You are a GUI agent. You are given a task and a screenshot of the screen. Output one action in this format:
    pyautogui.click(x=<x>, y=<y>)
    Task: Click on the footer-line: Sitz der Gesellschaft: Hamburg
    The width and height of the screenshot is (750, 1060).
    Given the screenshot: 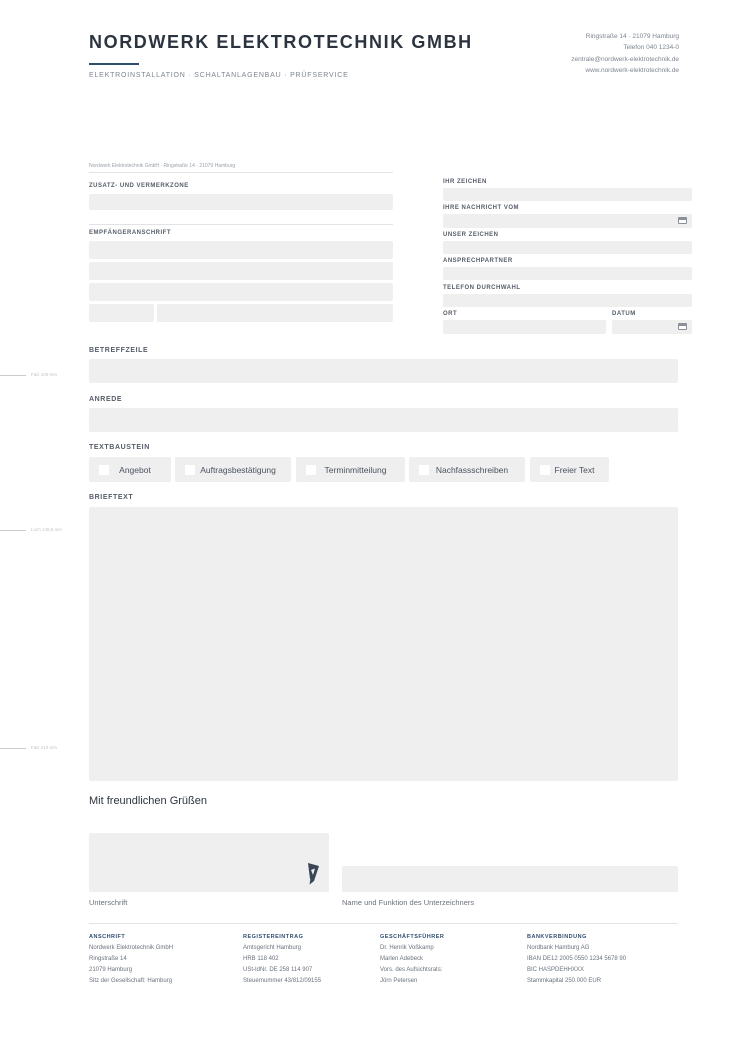 What is the action you would take?
    pyautogui.click(x=131, y=981)
    